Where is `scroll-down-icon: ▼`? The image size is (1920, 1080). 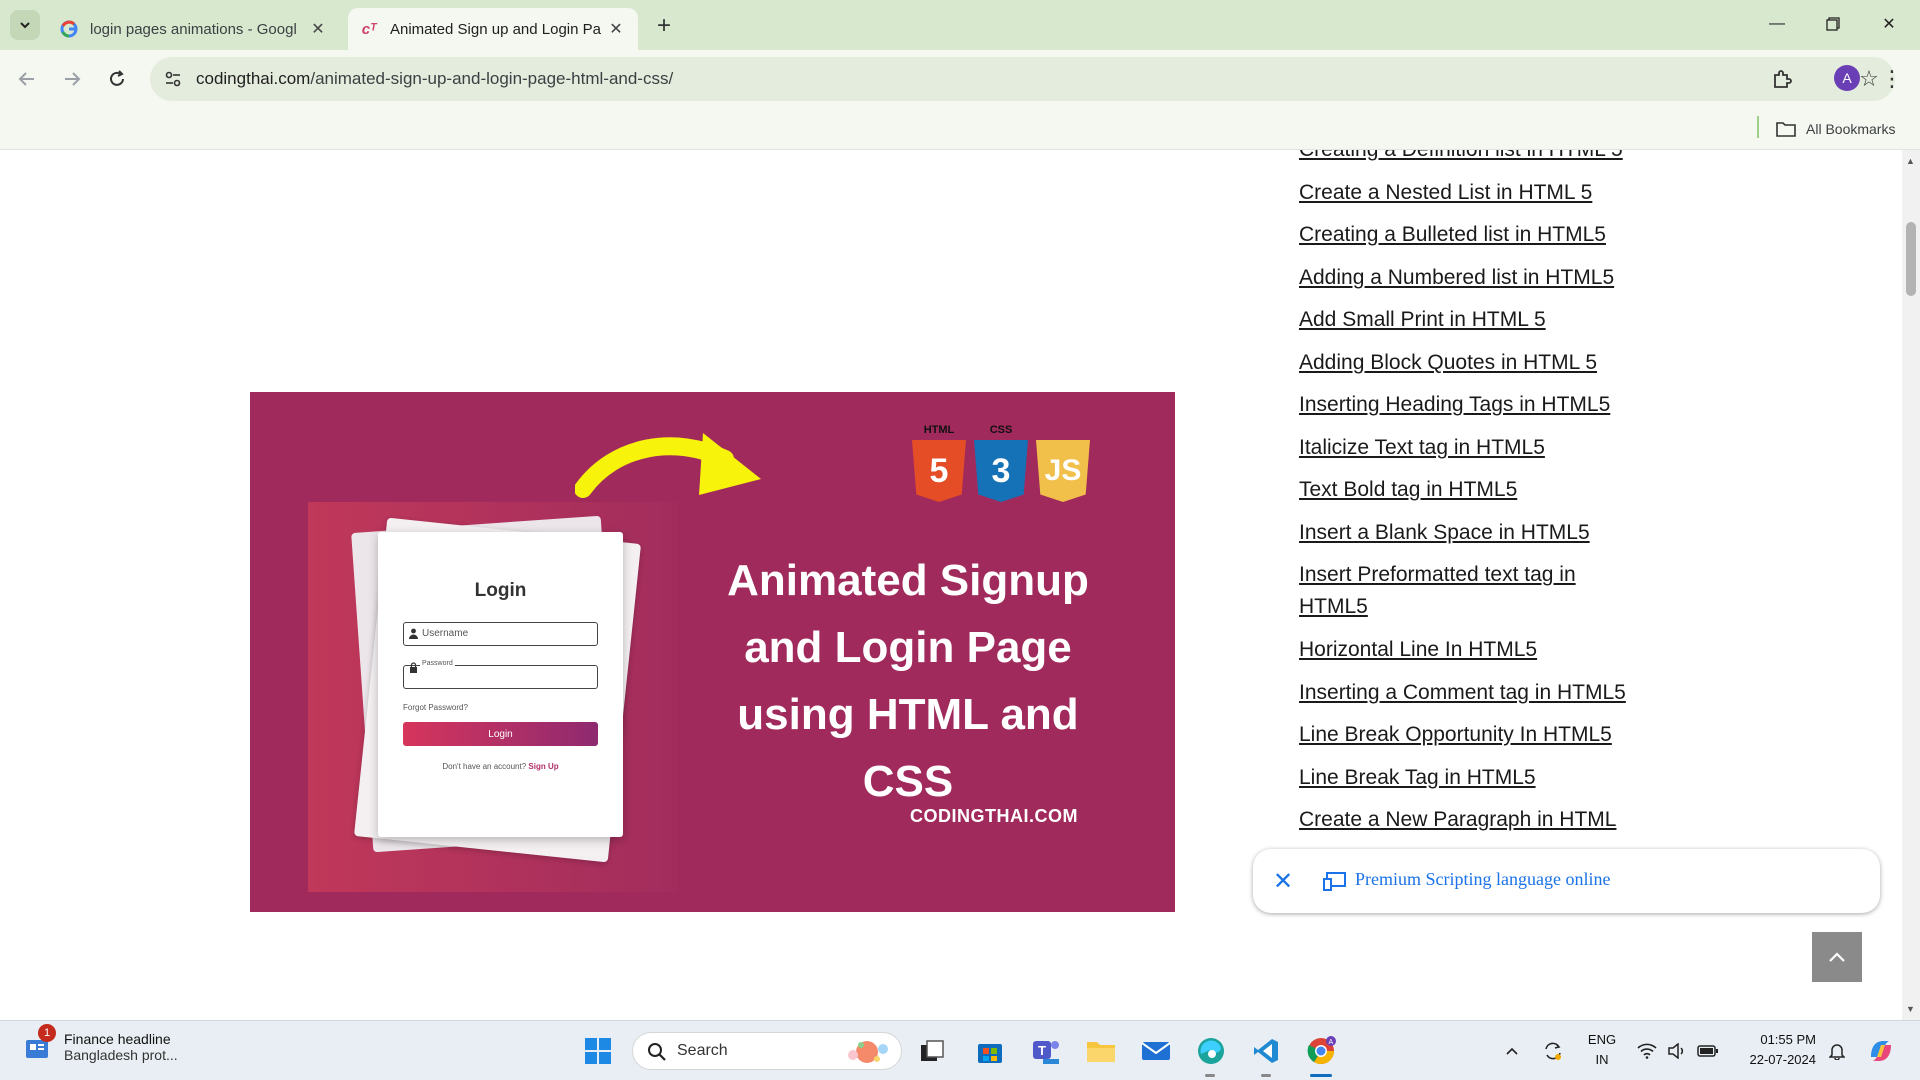 scroll-down-icon: ▼ is located at coordinates (1910, 1009).